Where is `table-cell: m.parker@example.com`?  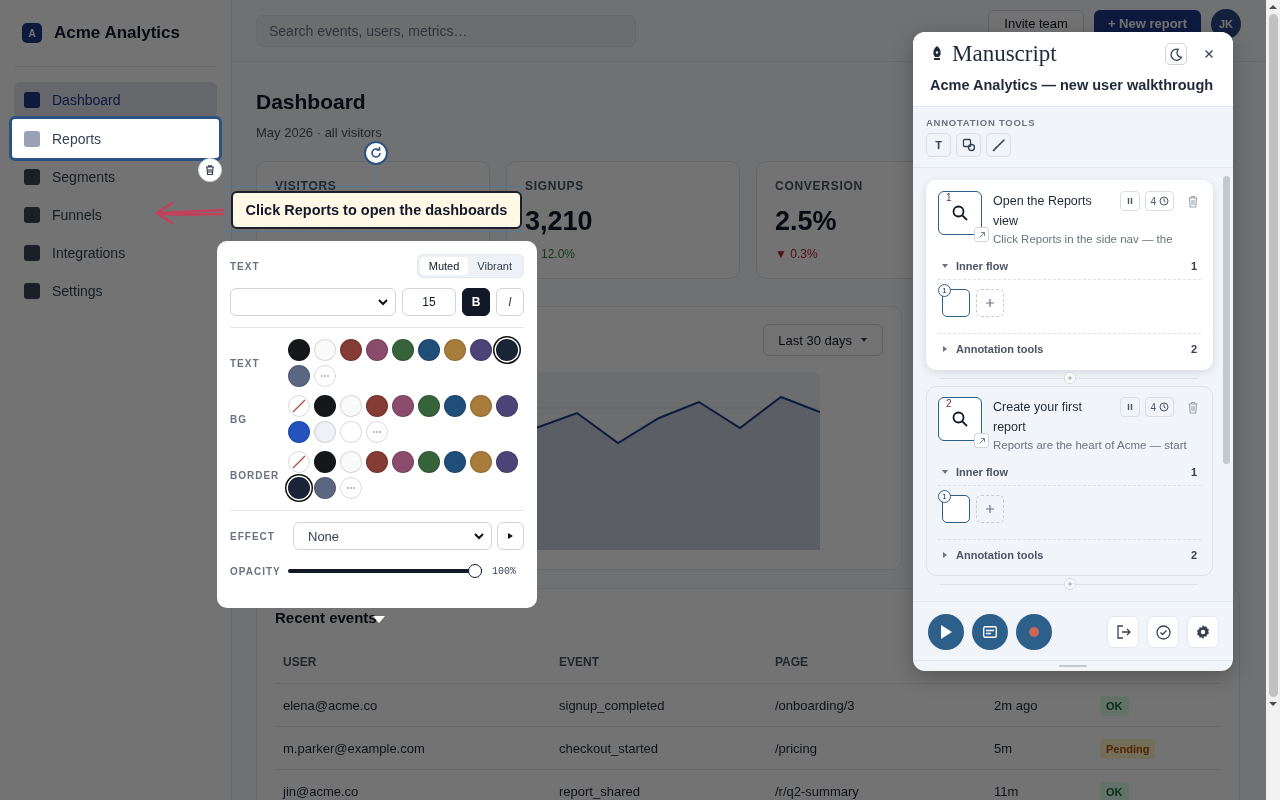
table-cell: m.parker@example.com is located at coordinates (354, 748).